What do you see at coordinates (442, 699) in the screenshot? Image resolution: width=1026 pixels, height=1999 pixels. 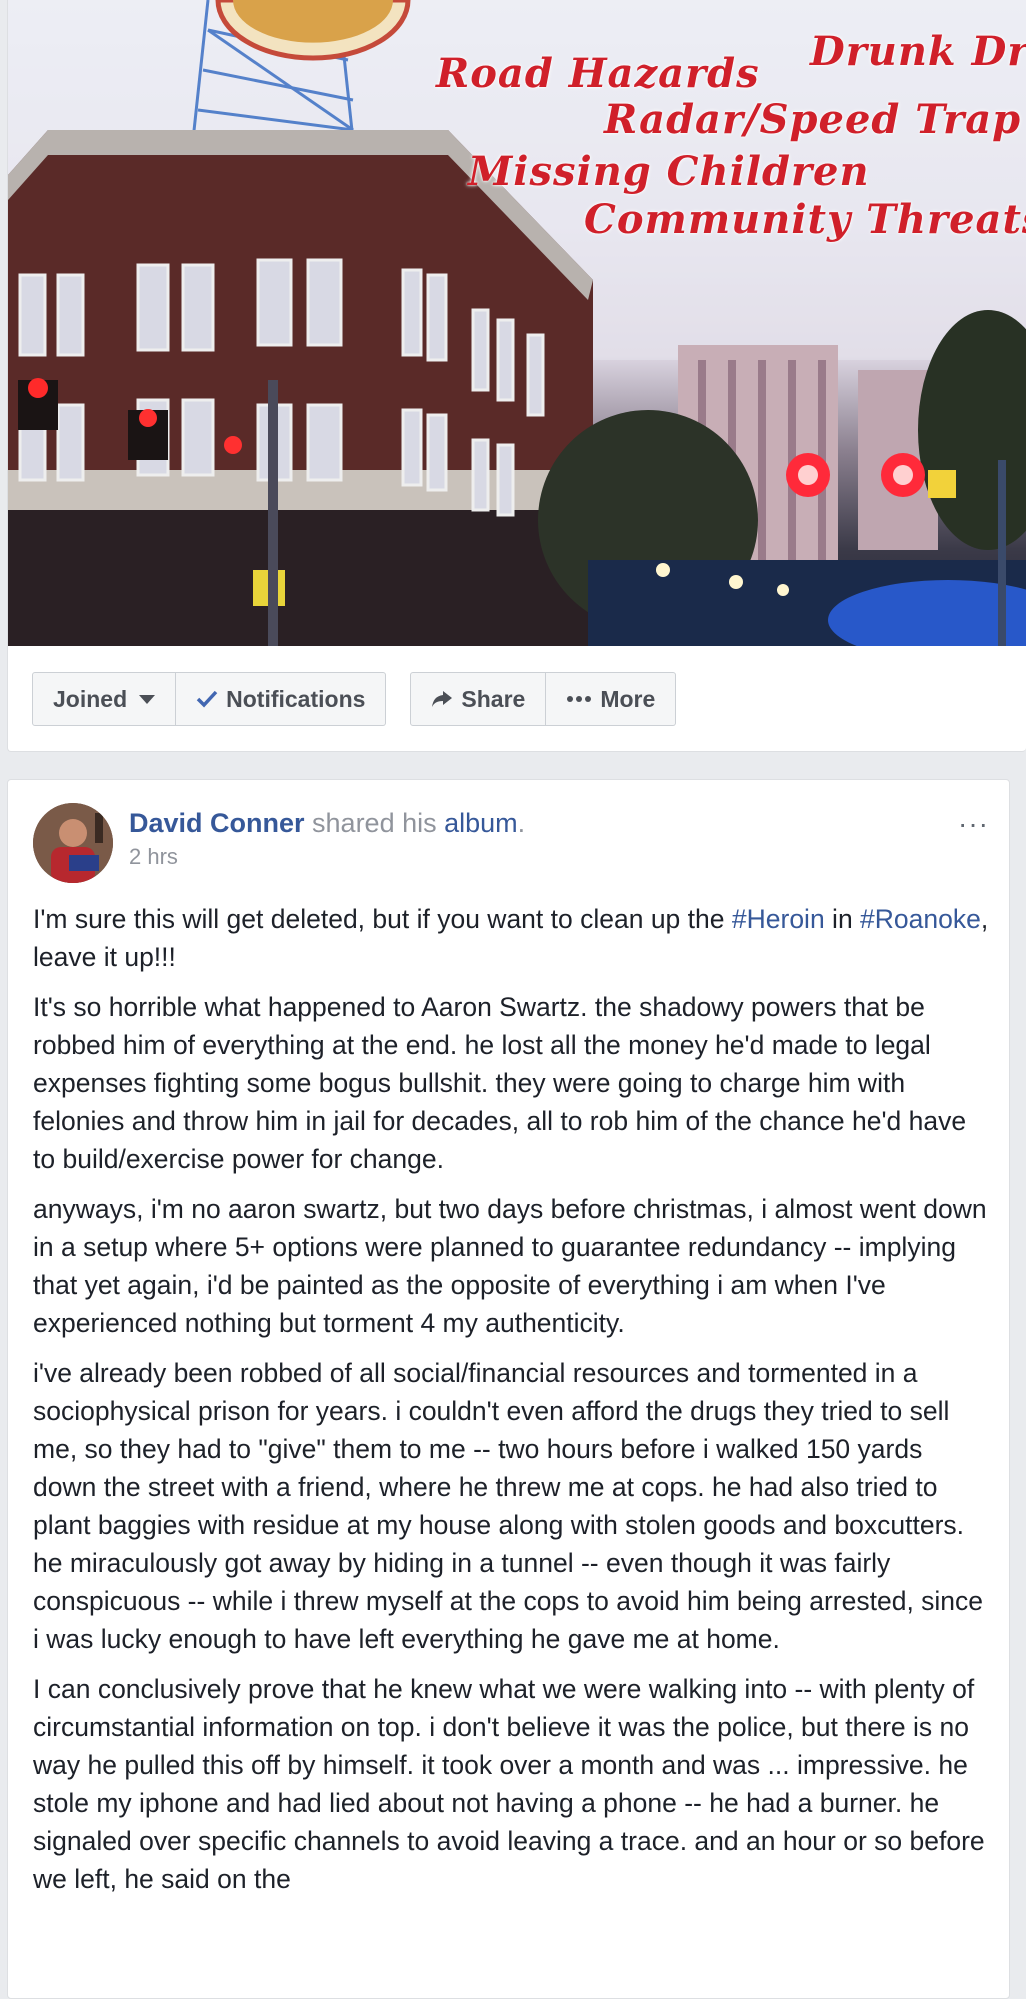 I see `share-arrow-icon` at bounding box center [442, 699].